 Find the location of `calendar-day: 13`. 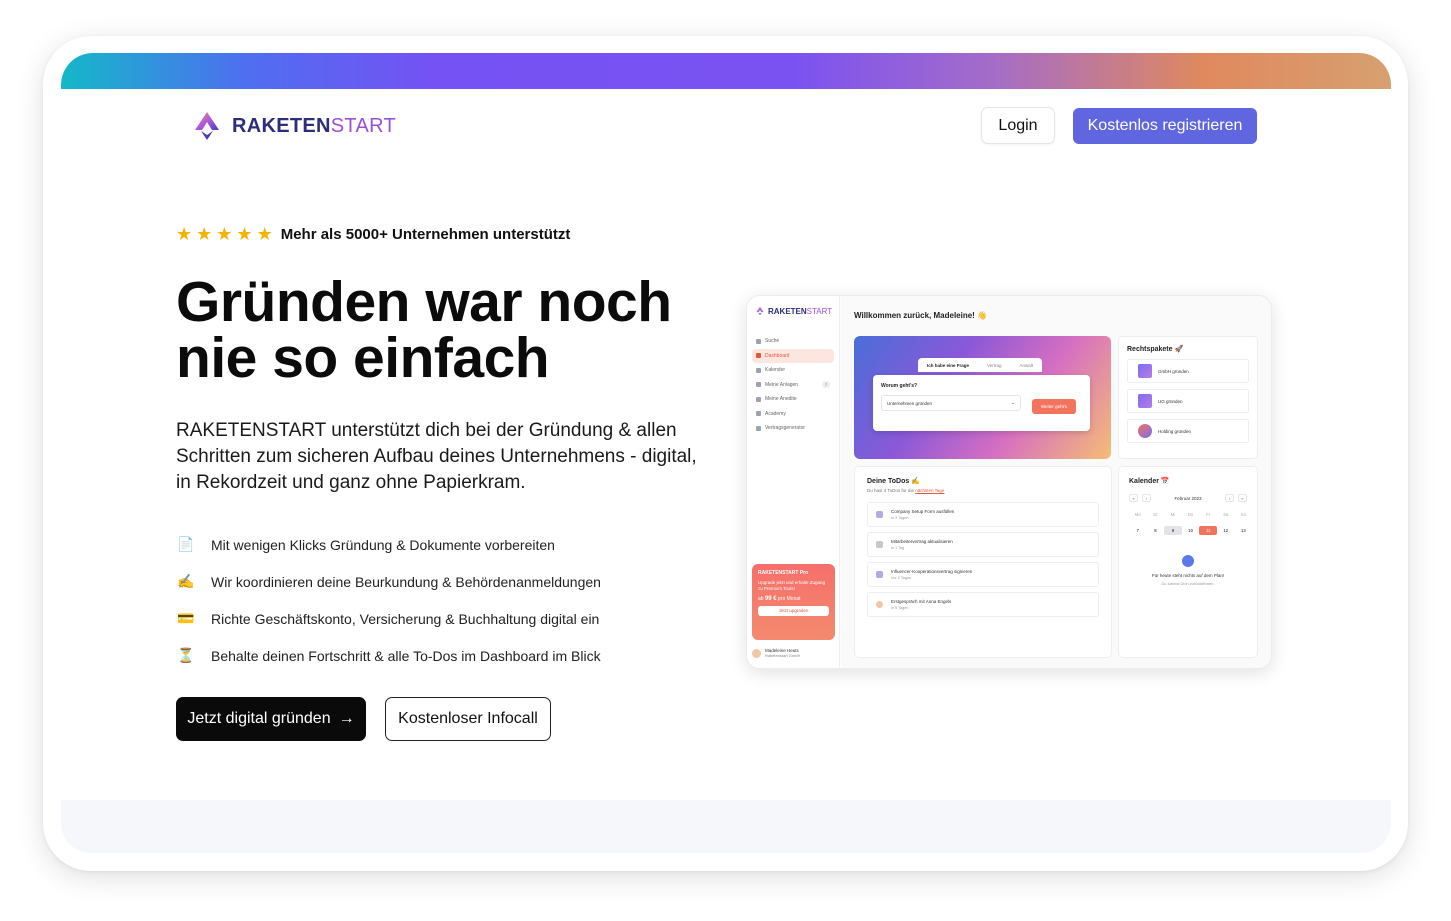

calendar-day: 13 is located at coordinates (1244, 530).